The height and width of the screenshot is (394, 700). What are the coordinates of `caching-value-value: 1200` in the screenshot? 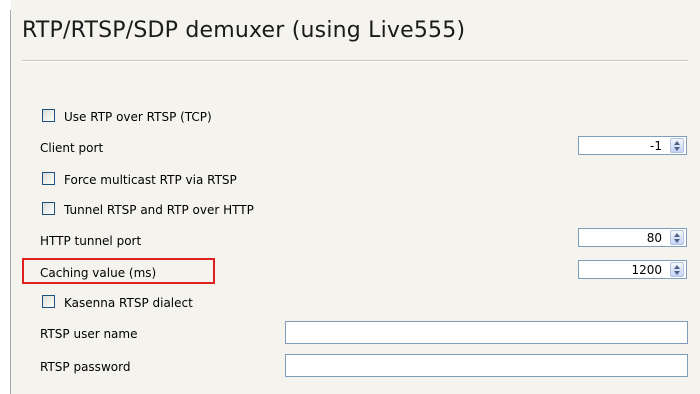 It's located at (646, 270).